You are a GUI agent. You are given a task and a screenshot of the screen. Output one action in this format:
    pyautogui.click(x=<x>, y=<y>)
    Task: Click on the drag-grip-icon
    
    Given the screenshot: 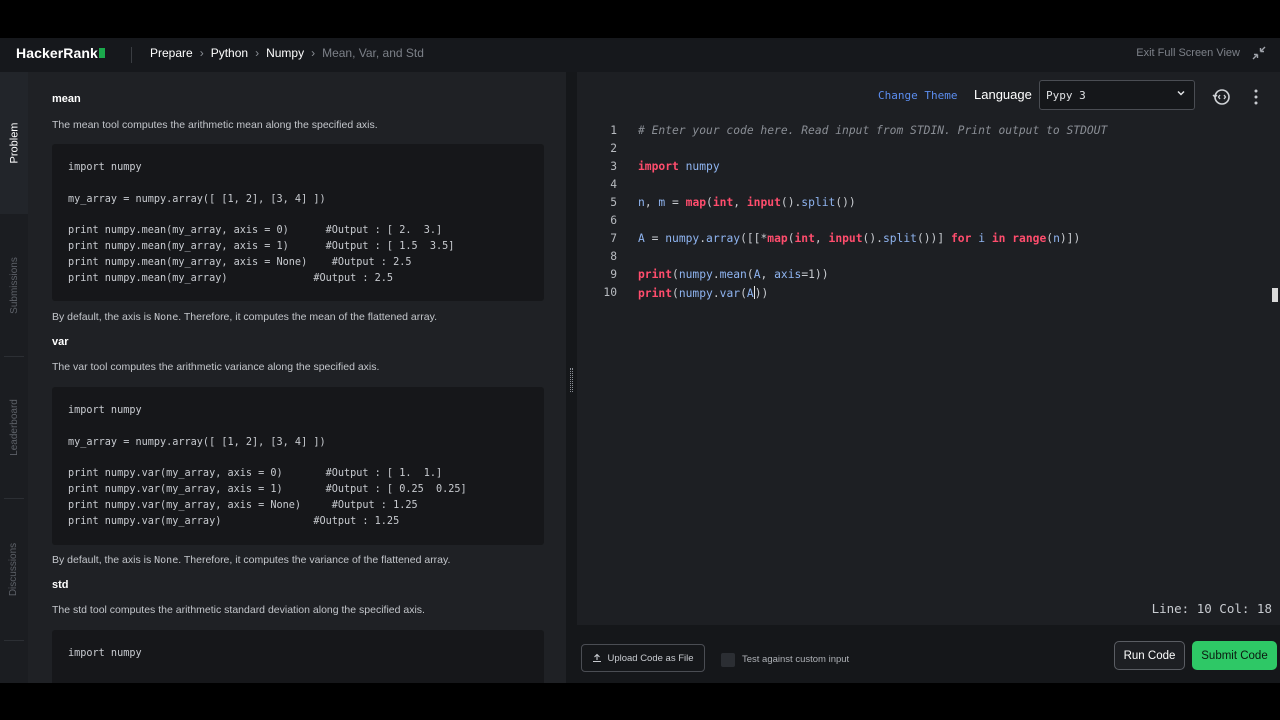 What is the action you would take?
    pyautogui.click(x=571, y=380)
    